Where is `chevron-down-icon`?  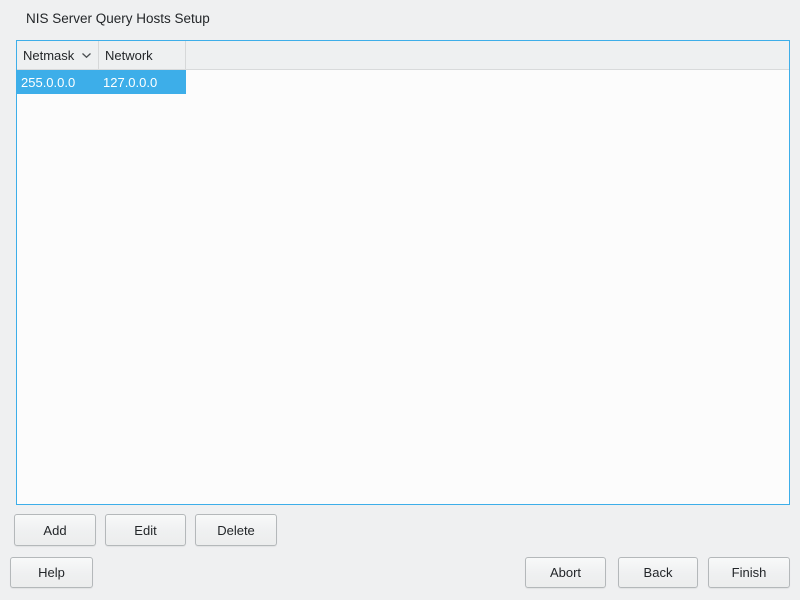 chevron-down-icon is located at coordinates (86, 55).